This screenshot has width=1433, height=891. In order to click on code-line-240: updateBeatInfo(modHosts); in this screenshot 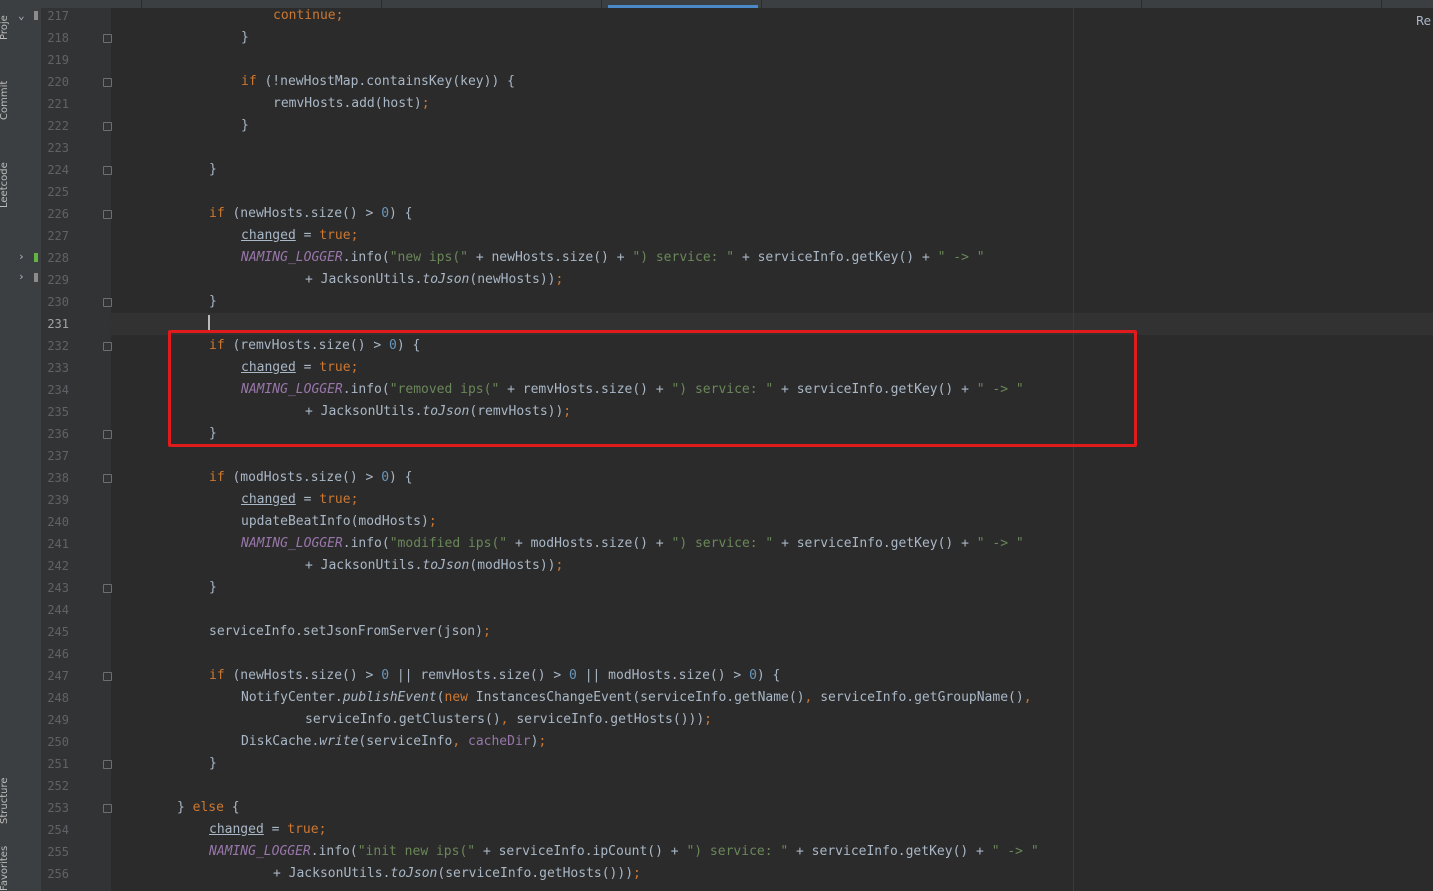, I will do `click(339, 521)`.